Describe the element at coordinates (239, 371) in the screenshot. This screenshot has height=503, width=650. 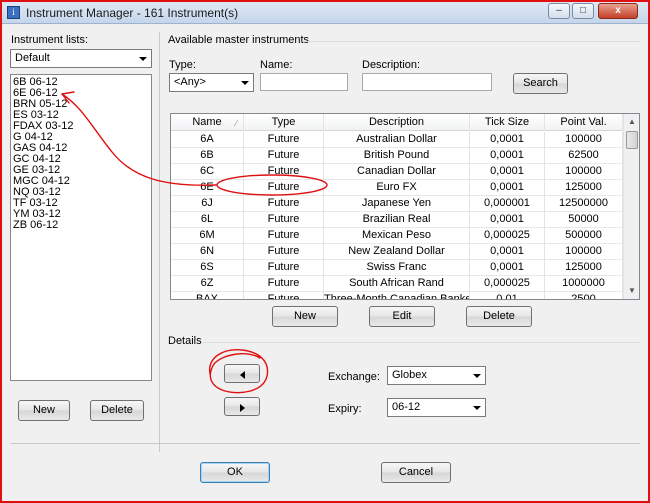
I see `highlight-previous-button-scribble` at that location.